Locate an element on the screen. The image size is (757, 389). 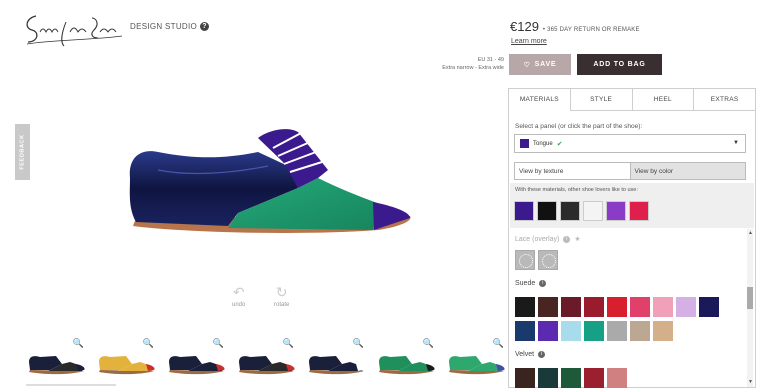
feedback-tab: FEEDBACK is located at coordinates (22, 152).